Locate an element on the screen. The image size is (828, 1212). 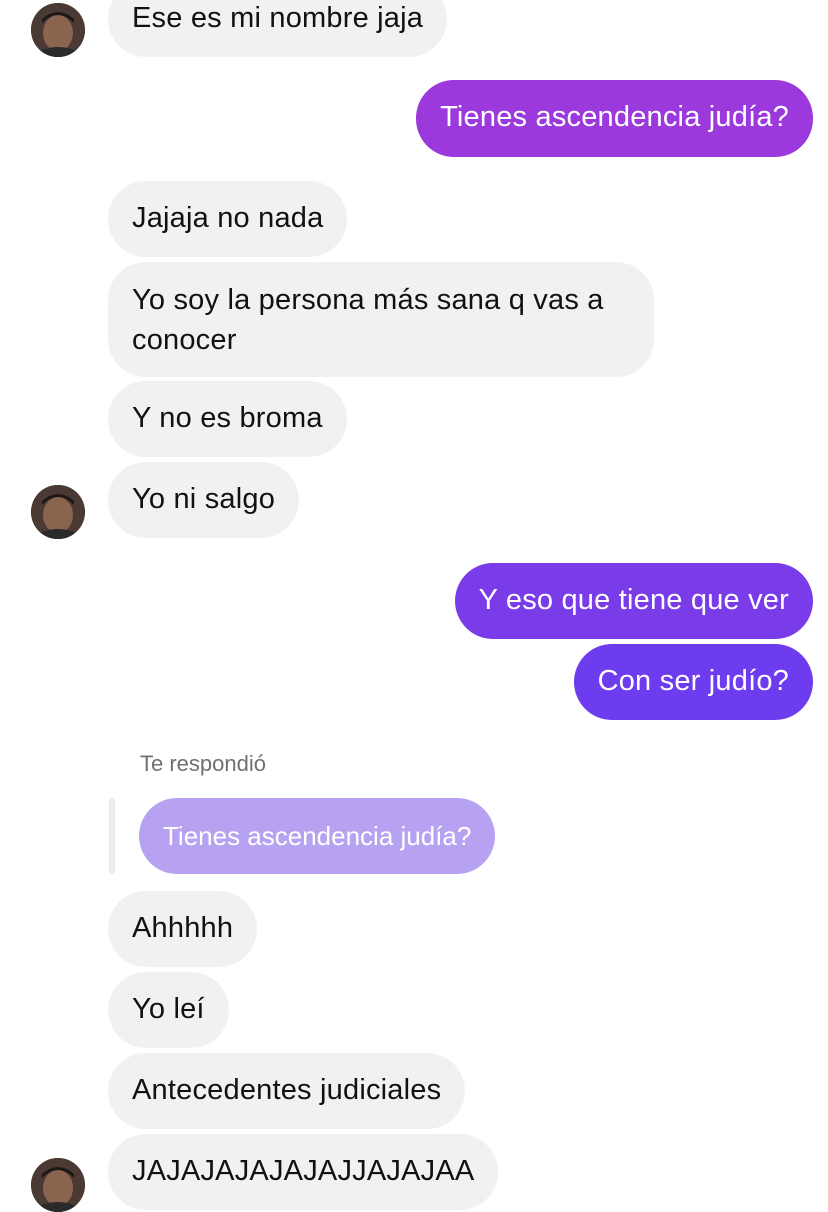
message-bubble-received: Ese es mi nombre jaja is located at coordinates (278, 28).